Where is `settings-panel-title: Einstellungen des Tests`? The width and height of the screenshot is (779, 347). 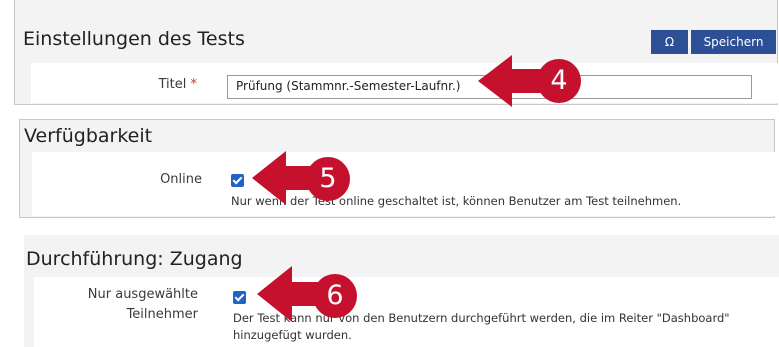
settings-panel-title: Einstellungen des Tests is located at coordinates (134, 39).